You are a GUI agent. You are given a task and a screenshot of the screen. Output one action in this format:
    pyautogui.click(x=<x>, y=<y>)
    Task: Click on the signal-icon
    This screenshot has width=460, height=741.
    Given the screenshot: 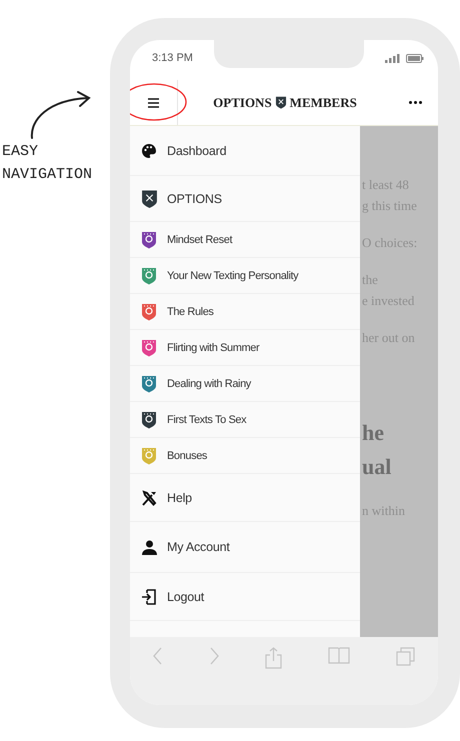 What is the action you would take?
    pyautogui.click(x=392, y=58)
    